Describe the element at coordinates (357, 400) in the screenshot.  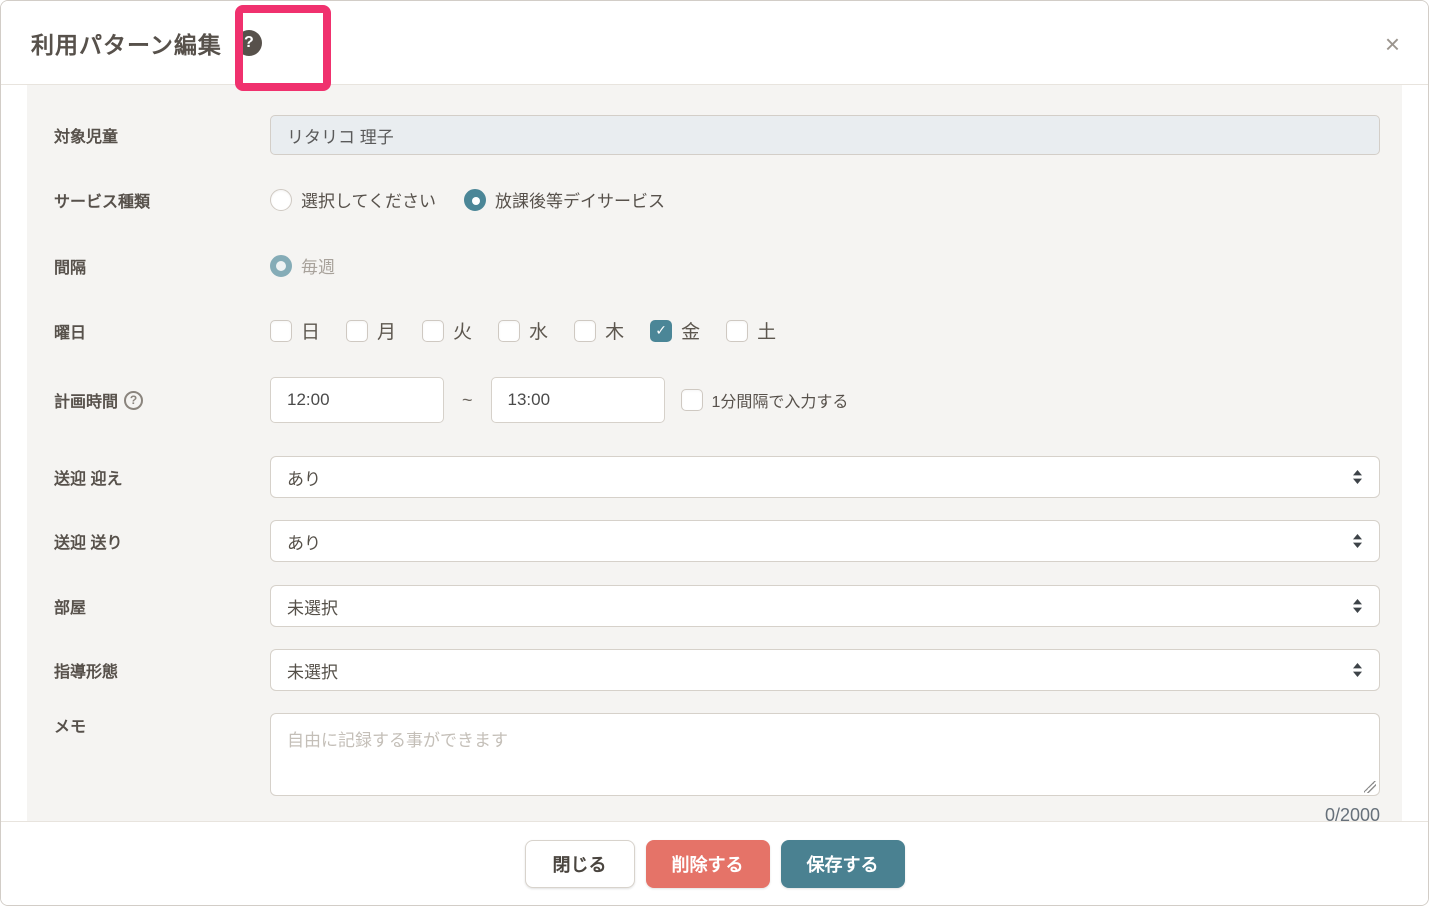
I see `start-time-input` at that location.